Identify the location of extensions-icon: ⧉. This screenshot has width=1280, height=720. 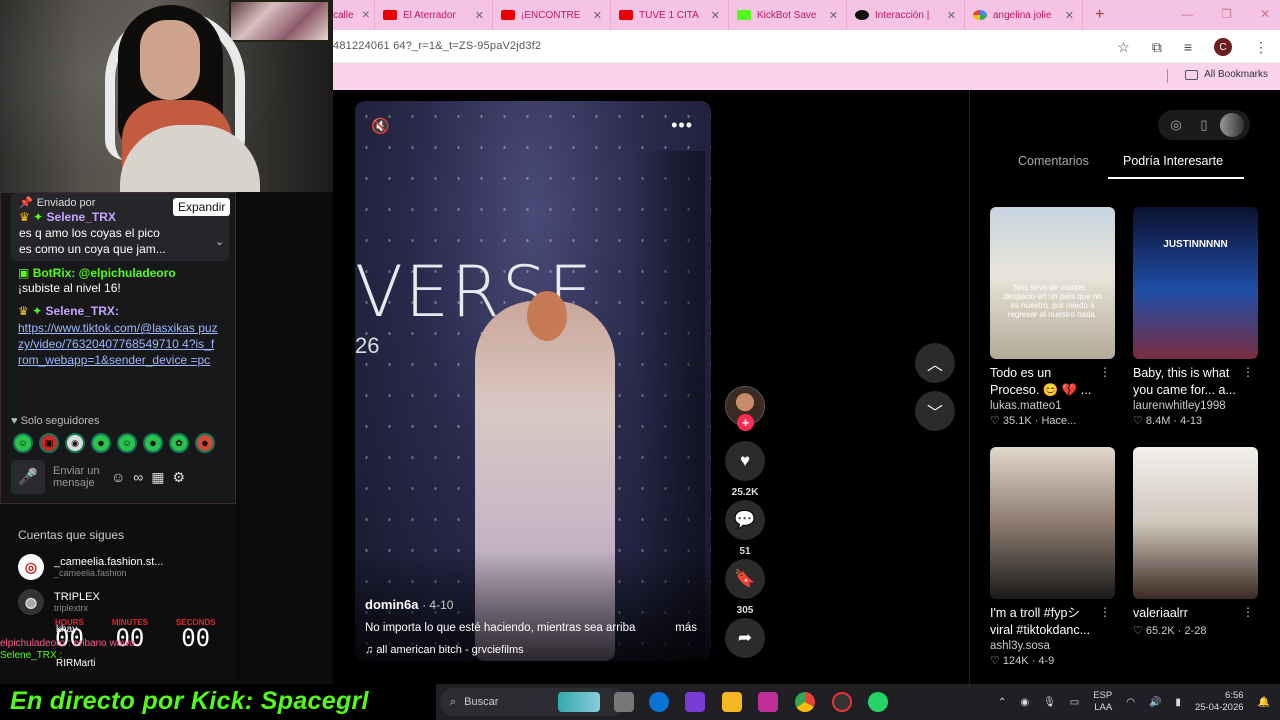
(1157, 47).